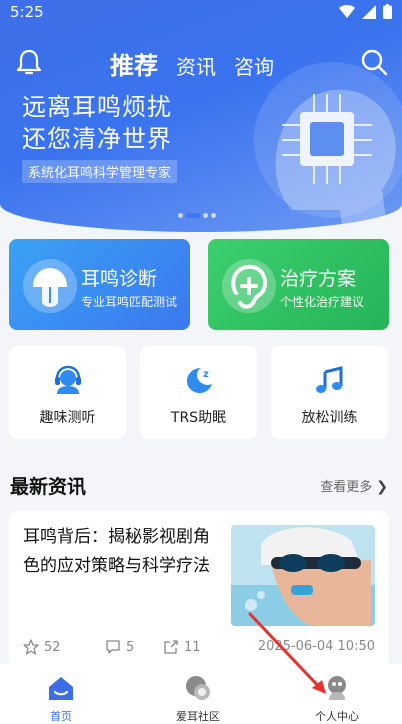 The image size is (402, 724). I want to click on comment-count-value: 5, so click(130, 647).